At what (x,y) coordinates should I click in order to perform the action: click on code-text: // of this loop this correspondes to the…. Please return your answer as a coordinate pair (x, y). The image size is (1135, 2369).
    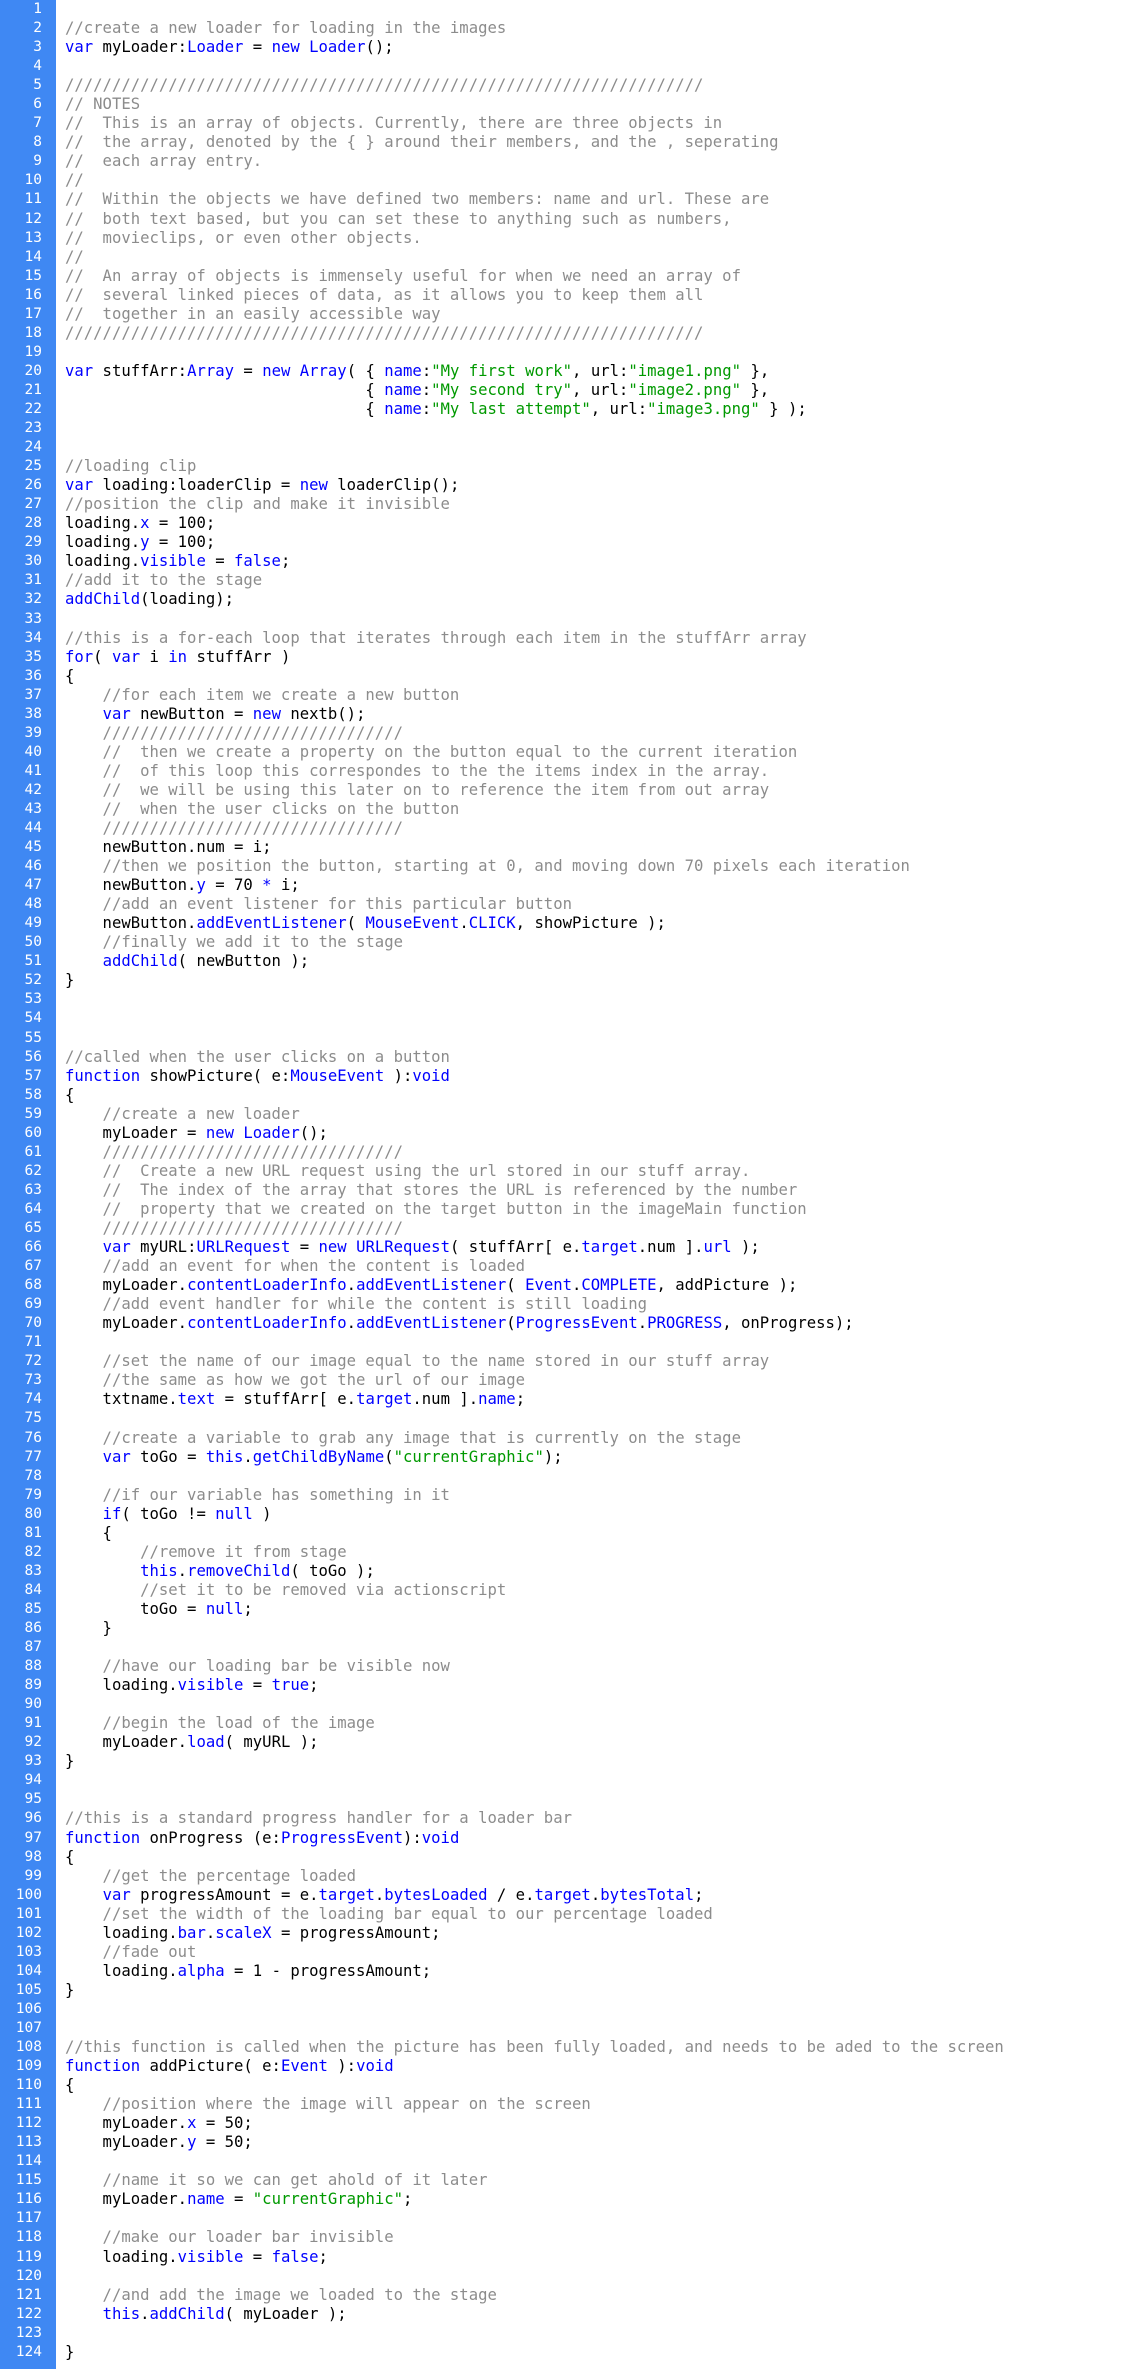
    Looking at the image, I should click on (417, 771).